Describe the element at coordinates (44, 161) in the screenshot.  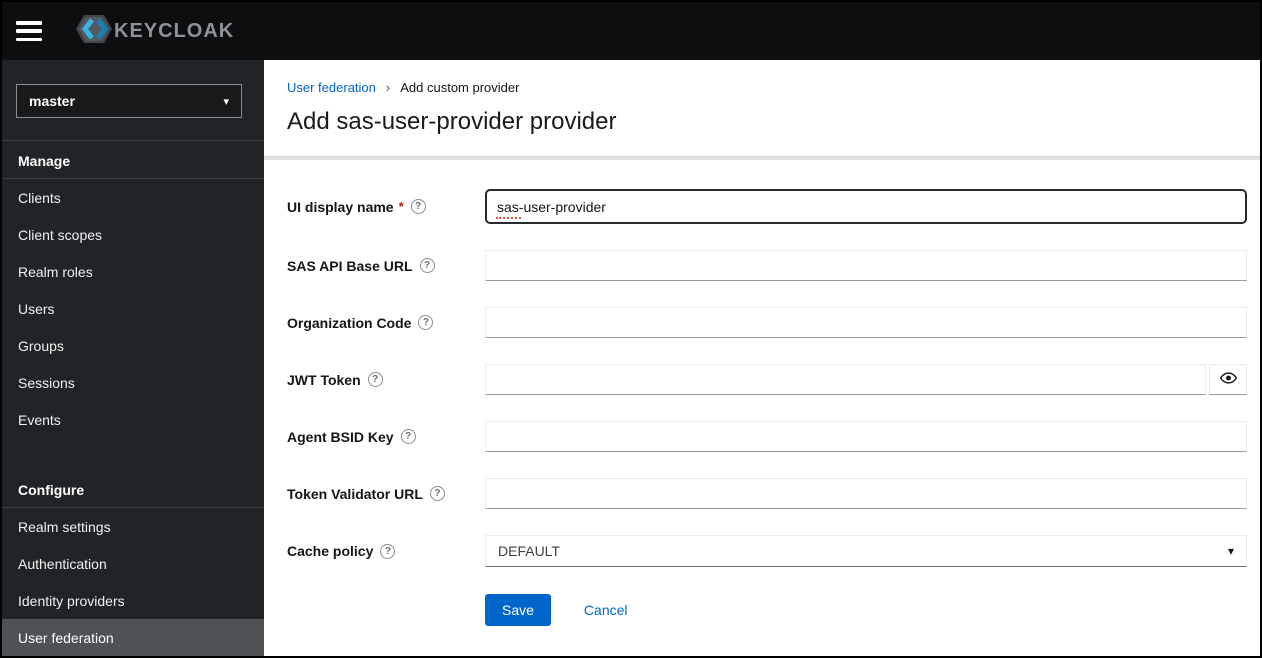
I see `nav-section-title-manage: Manage` at that location.